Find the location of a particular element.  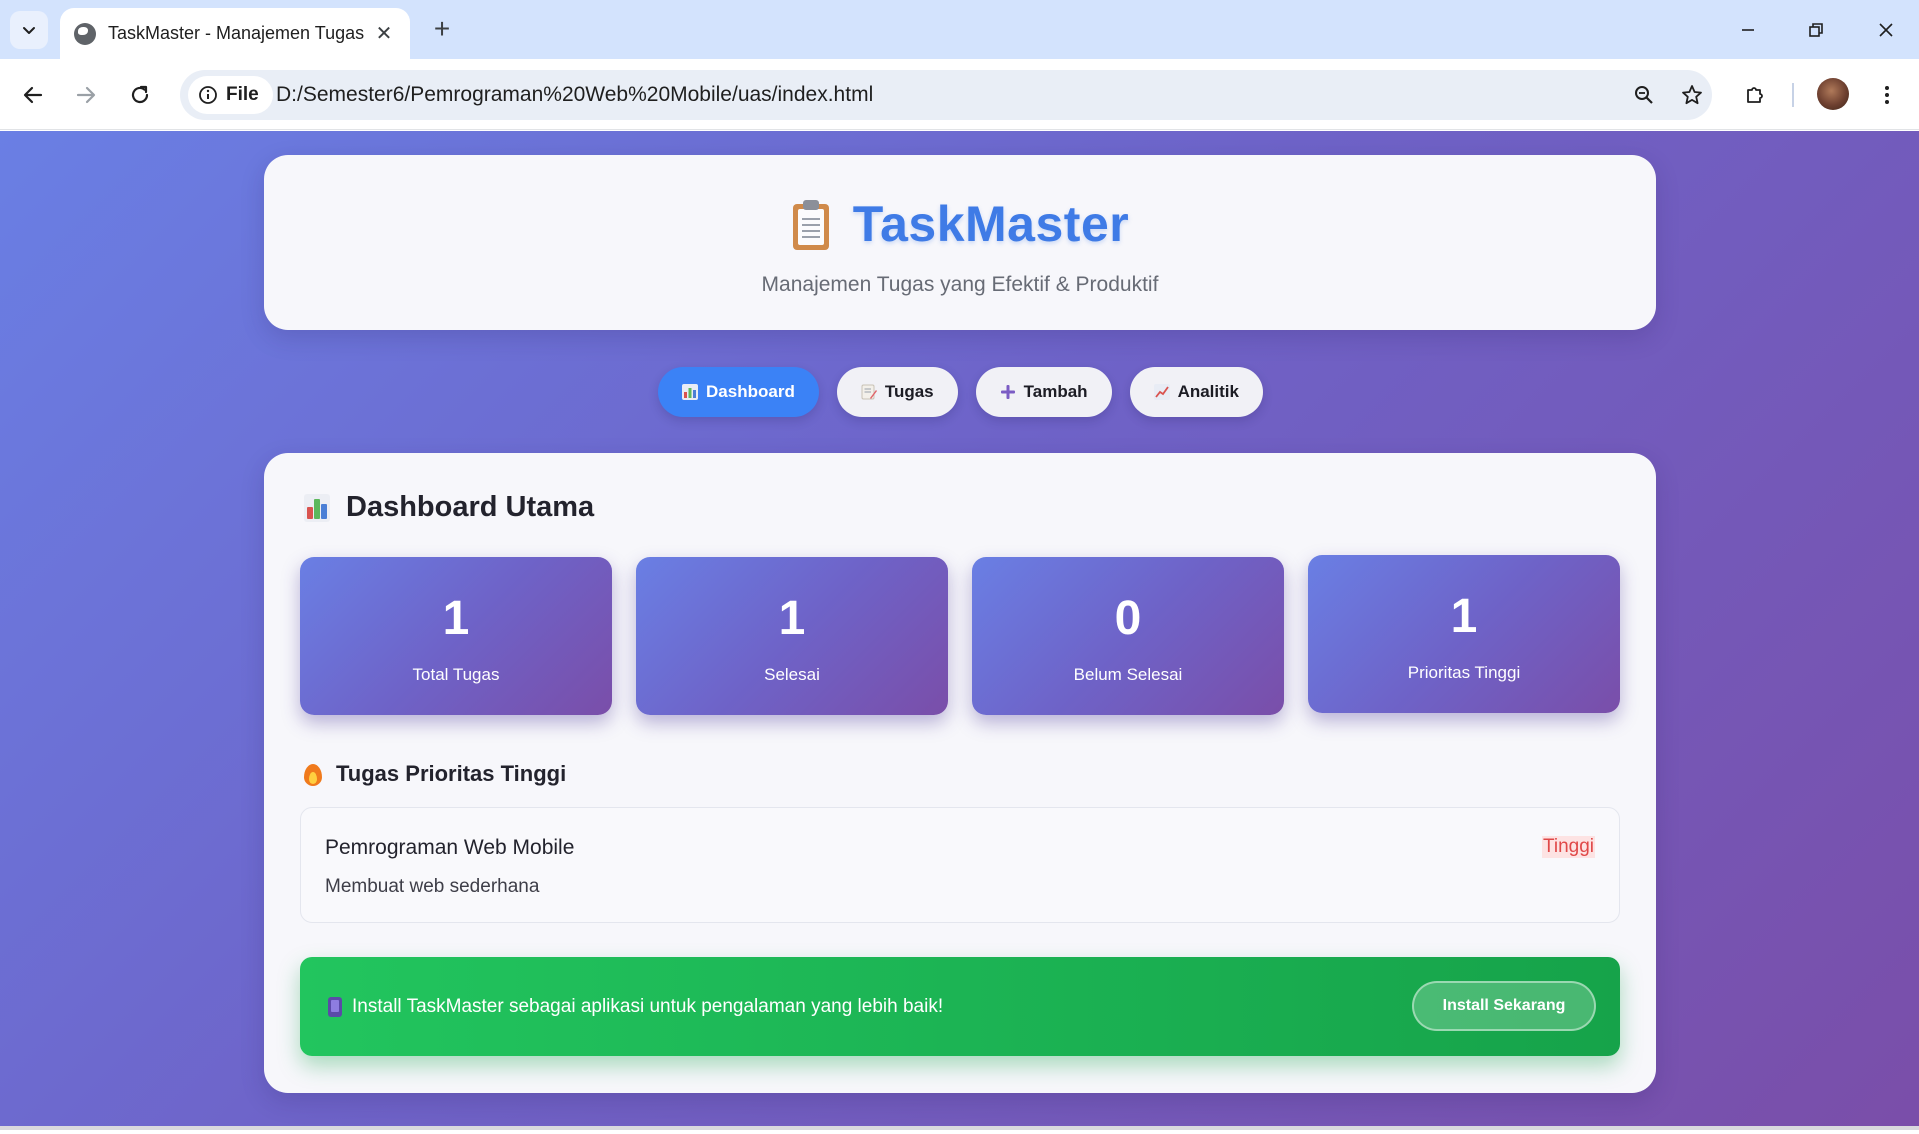

nav-tugas-label: Tugas is located at coordinates (909, 391).